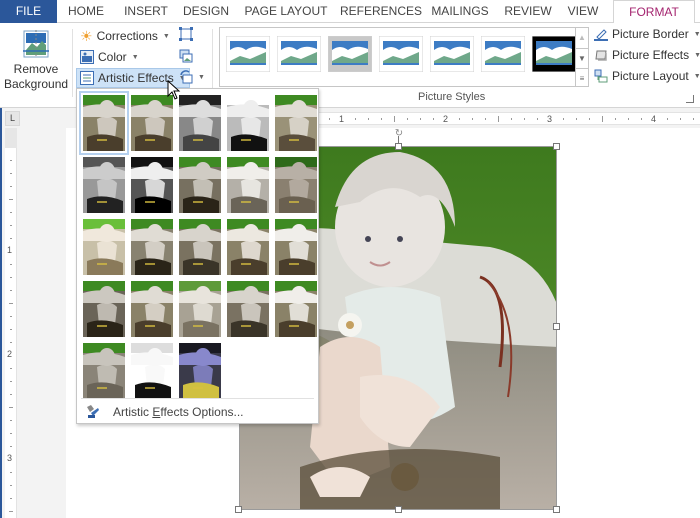 This screenshot has width=700, height=518. I want to click on artistic-effect-glow-diffused, so click(248, 185).